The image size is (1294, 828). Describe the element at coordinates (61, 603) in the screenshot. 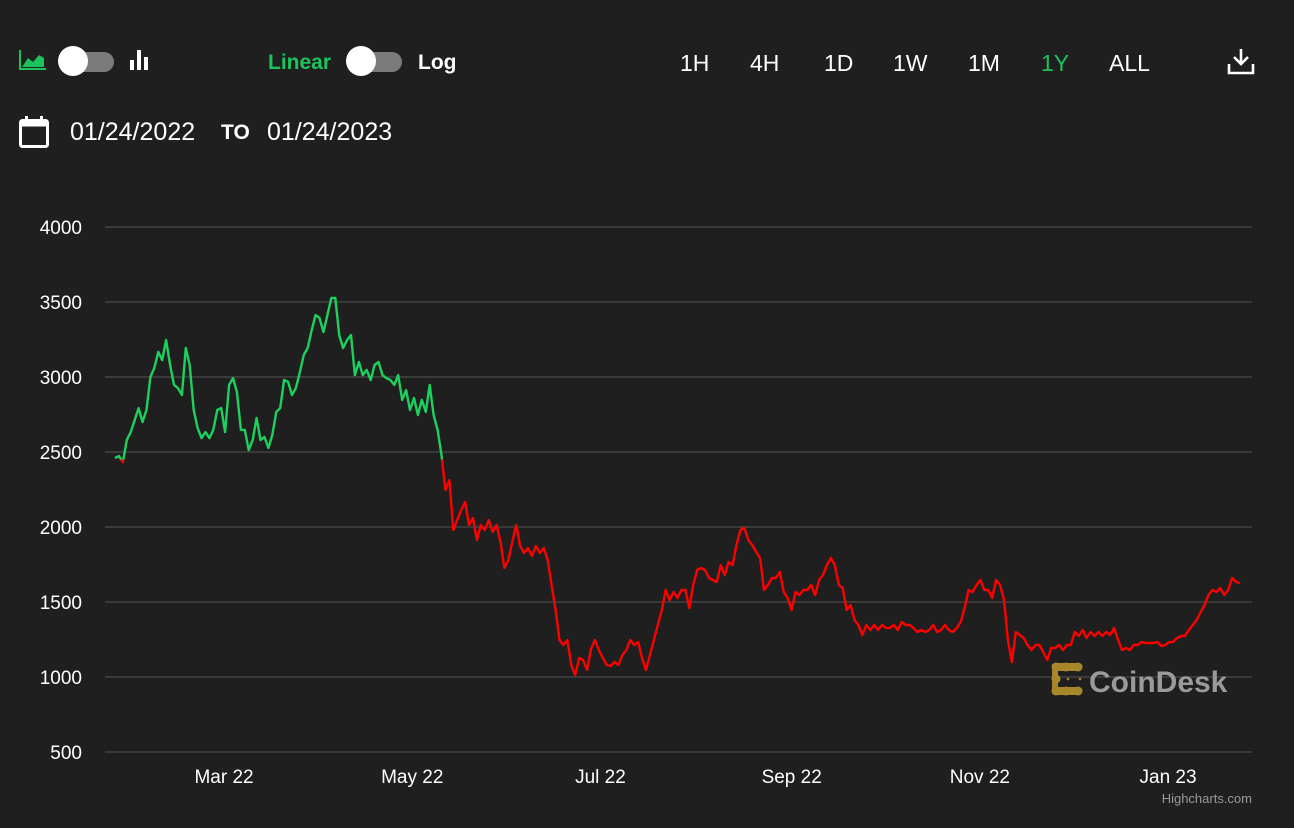

I see `y-tick-label: 1500` at that location.